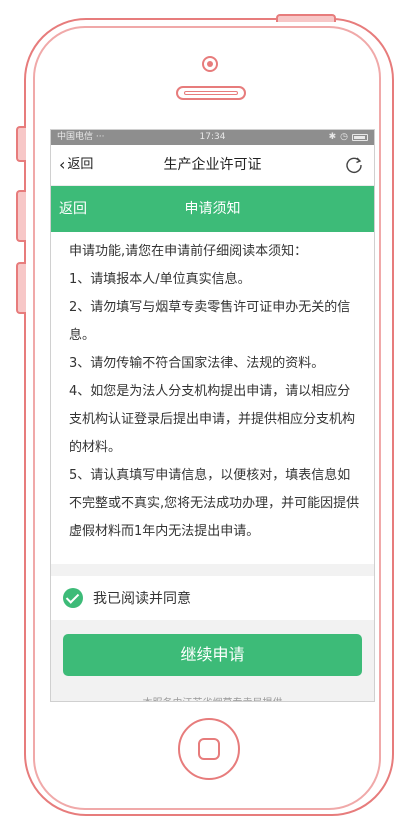  I want to click on notice-header: 返回 申请须知, so click(212, 209).